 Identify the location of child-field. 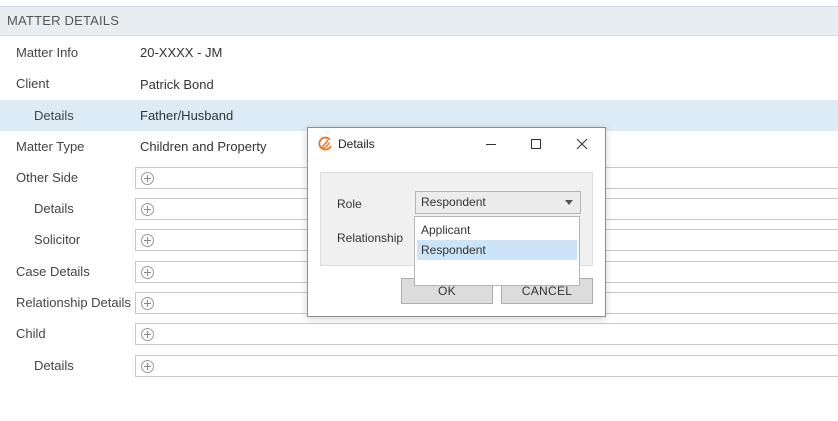
(486, 334).